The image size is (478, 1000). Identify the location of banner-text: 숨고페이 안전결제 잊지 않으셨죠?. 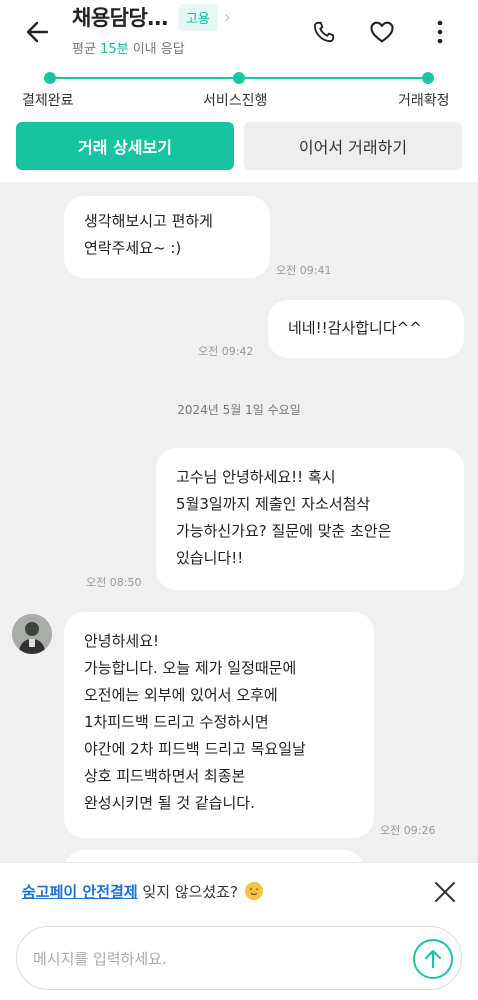
(142, 891).